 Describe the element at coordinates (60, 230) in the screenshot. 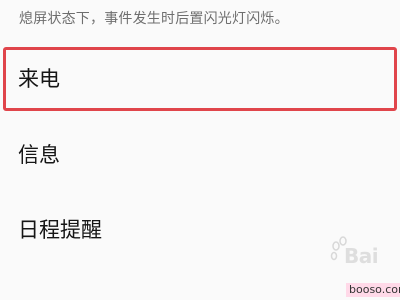

I see `setting-item-label: 日程提醒` at that location.